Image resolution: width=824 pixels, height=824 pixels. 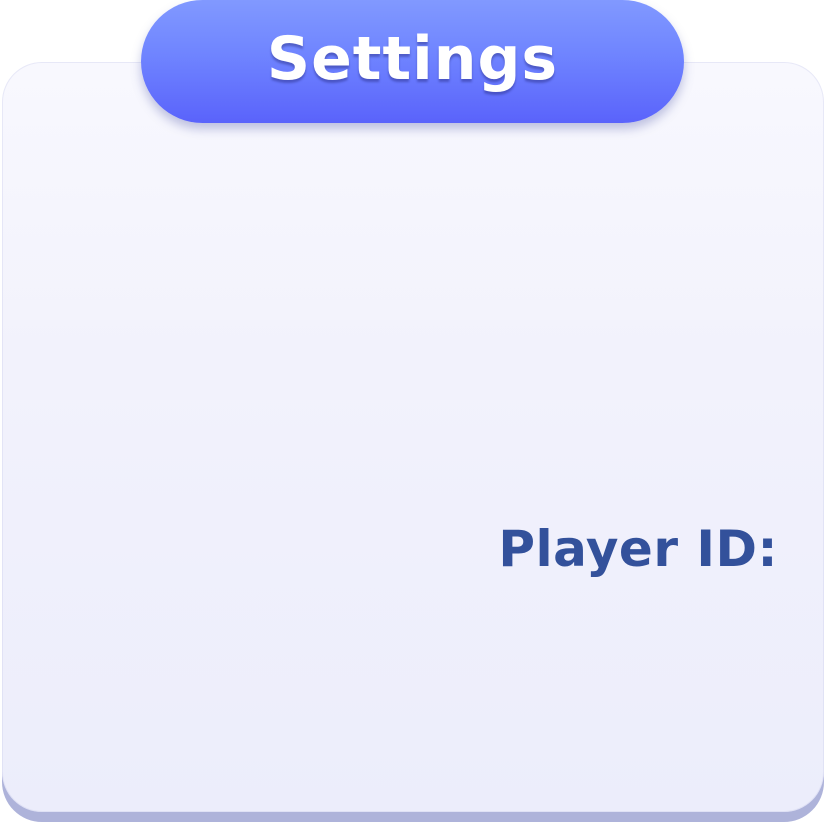 What do you see at coordinates (412, 58) in the screenshot?
I see `settings-title: Settings` at bounding box center [412, 58].